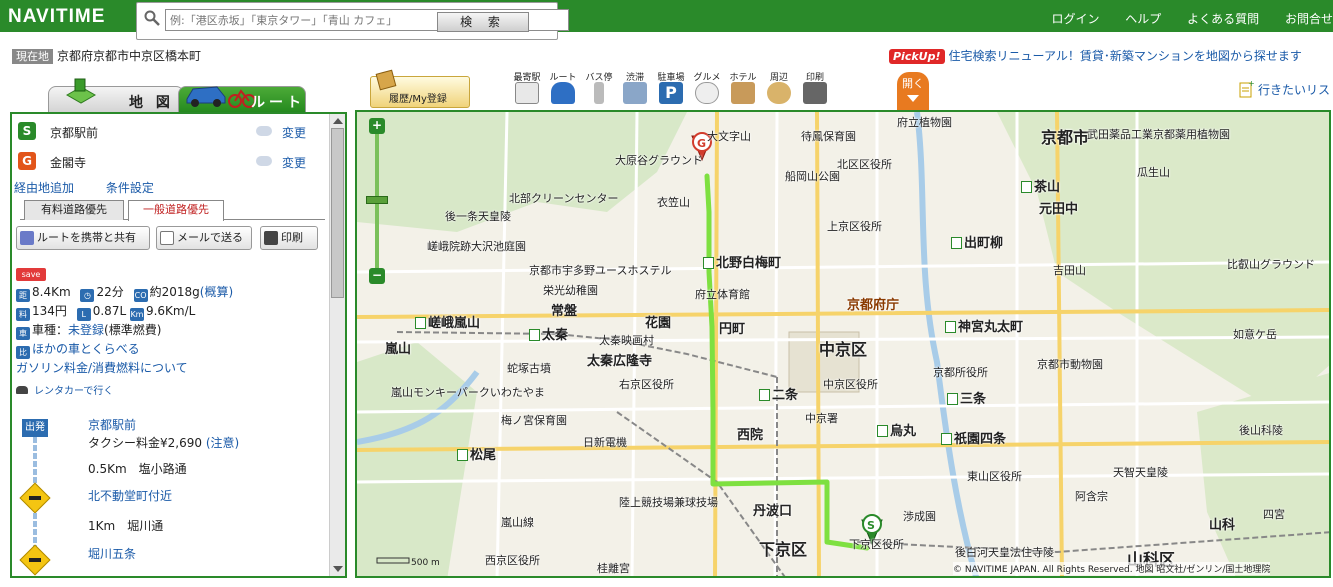 The height and width of the screenshot is (587, 1333). Describe the element at coordinates (31, 274) in the screenshot. I see `save-icon: save` at that location.